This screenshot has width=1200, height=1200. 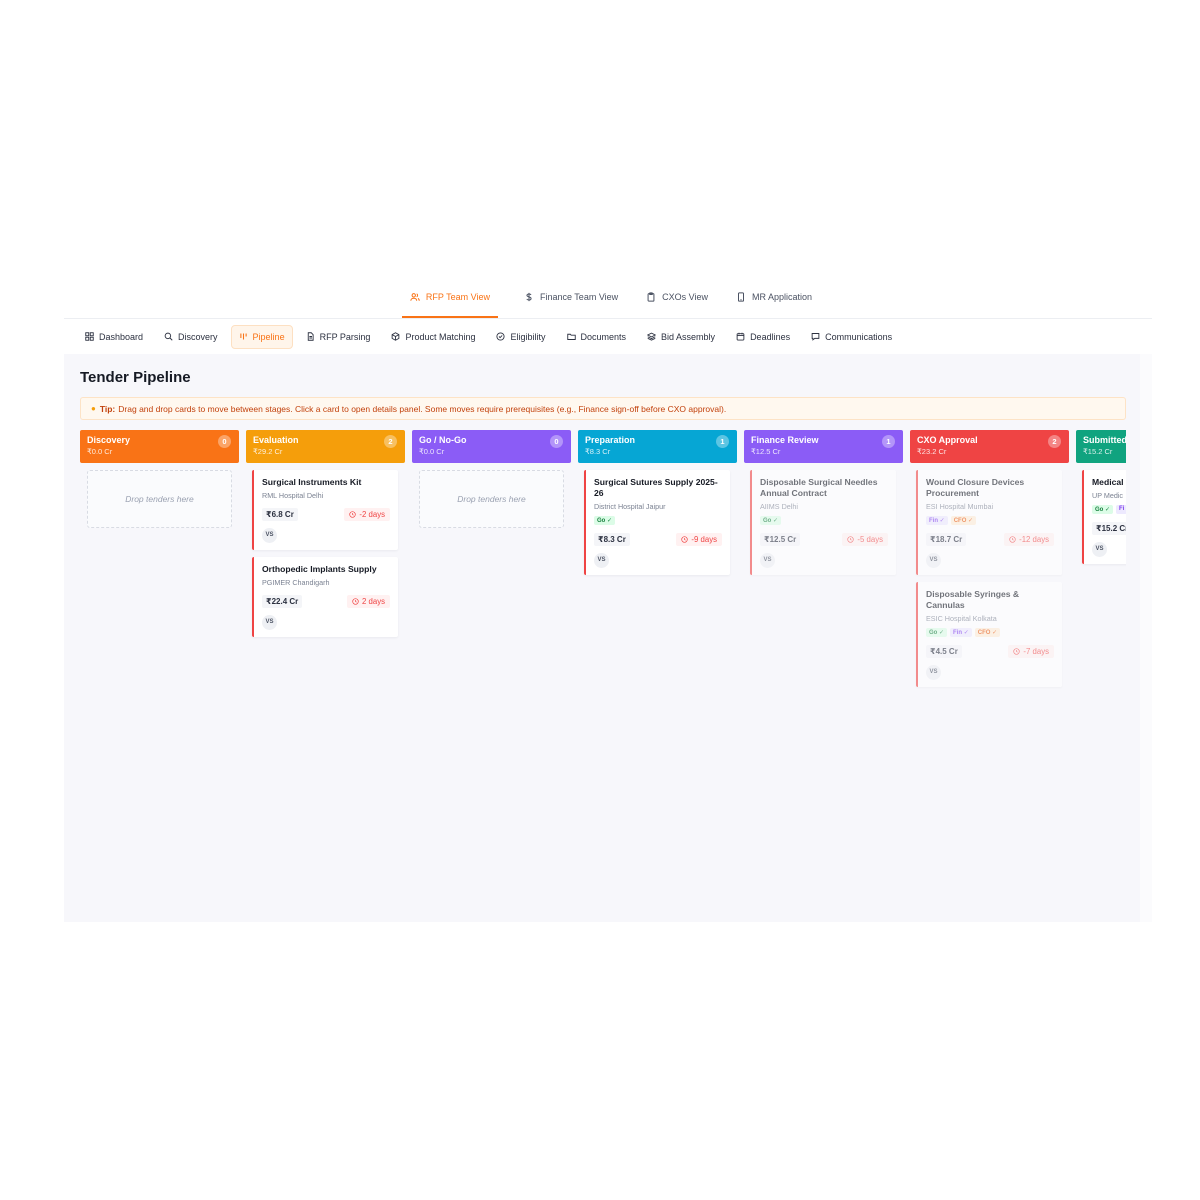 I want to click on file-icon, so click(x=310, y=336).